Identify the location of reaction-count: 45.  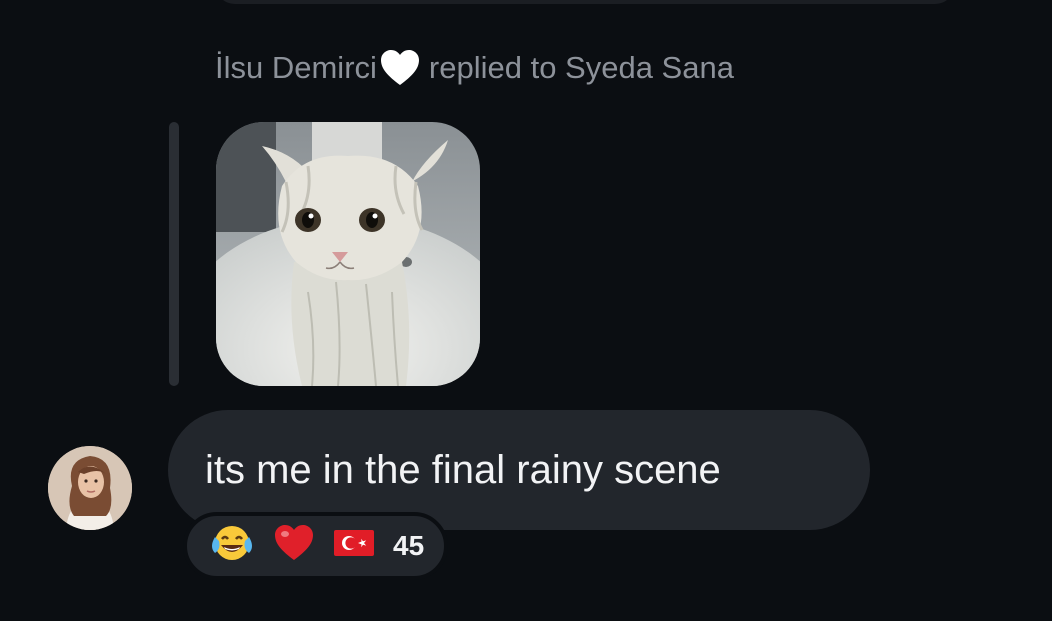
(409, 545).